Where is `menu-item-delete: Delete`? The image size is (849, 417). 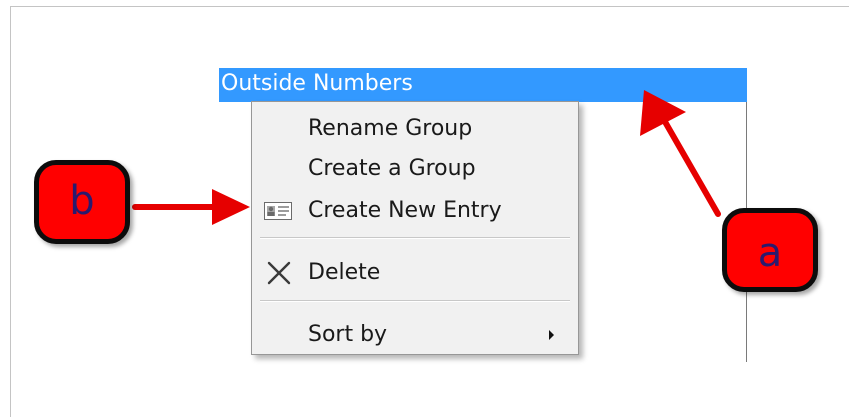 menu-item-delete: Delete is located at coordinates (415, 273).